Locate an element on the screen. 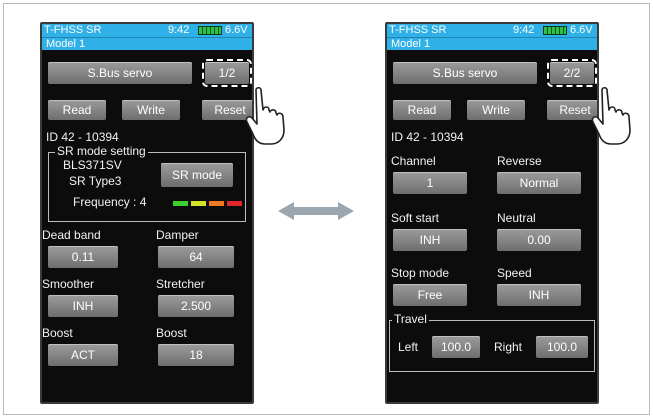  neutral-label: Neutral is located at coordinates (516, 218).